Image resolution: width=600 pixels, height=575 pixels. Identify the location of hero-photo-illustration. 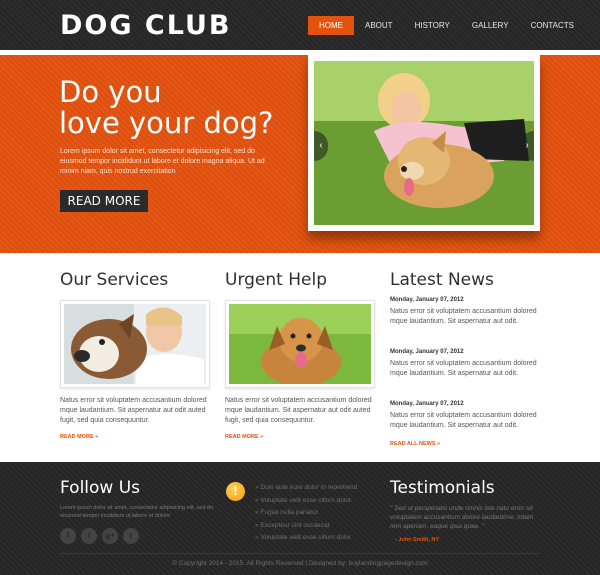
(424, 143).